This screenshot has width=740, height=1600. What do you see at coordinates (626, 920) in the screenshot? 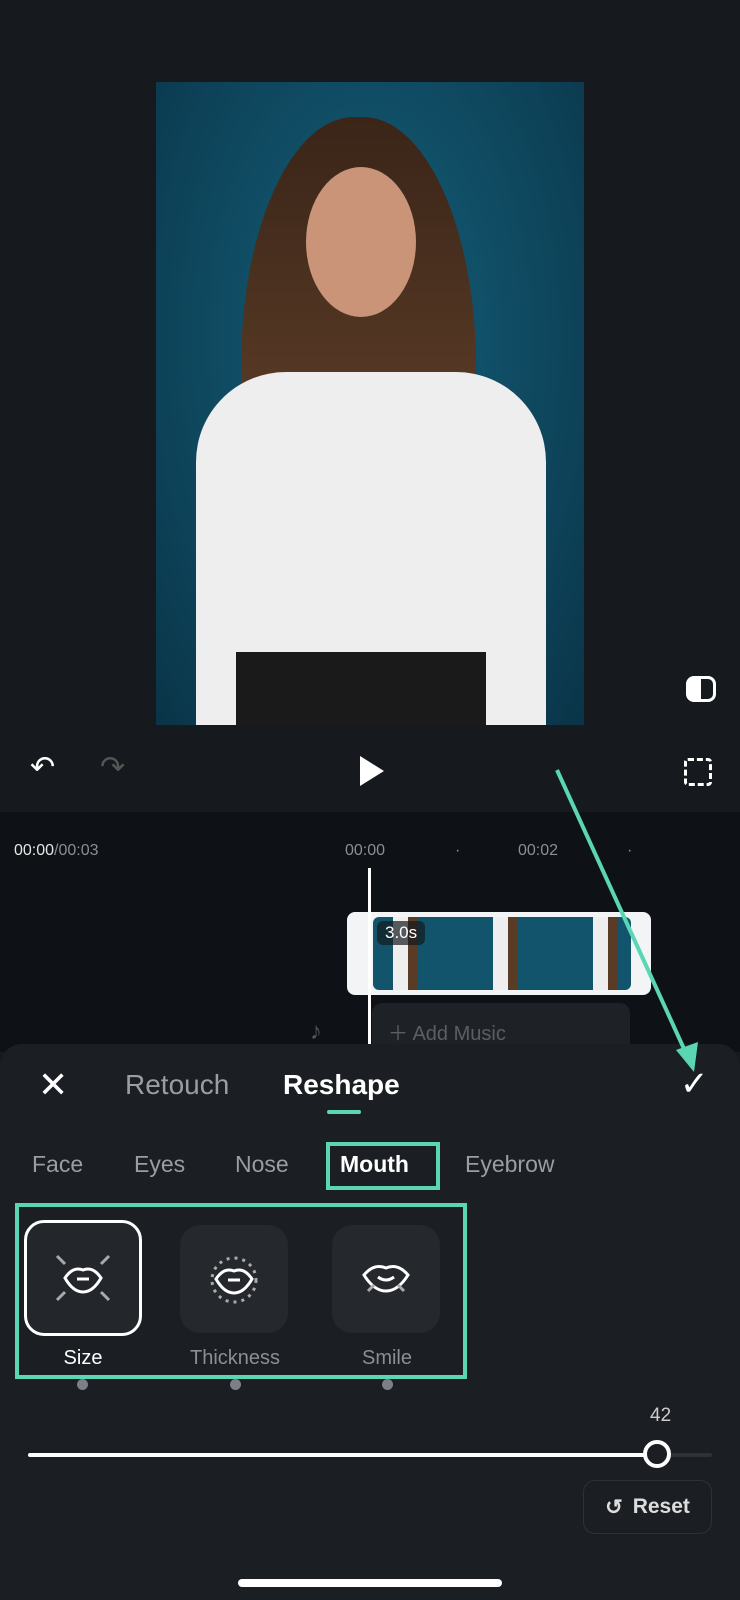
I see `annotation-arrow` at bounding box center [626, 920].